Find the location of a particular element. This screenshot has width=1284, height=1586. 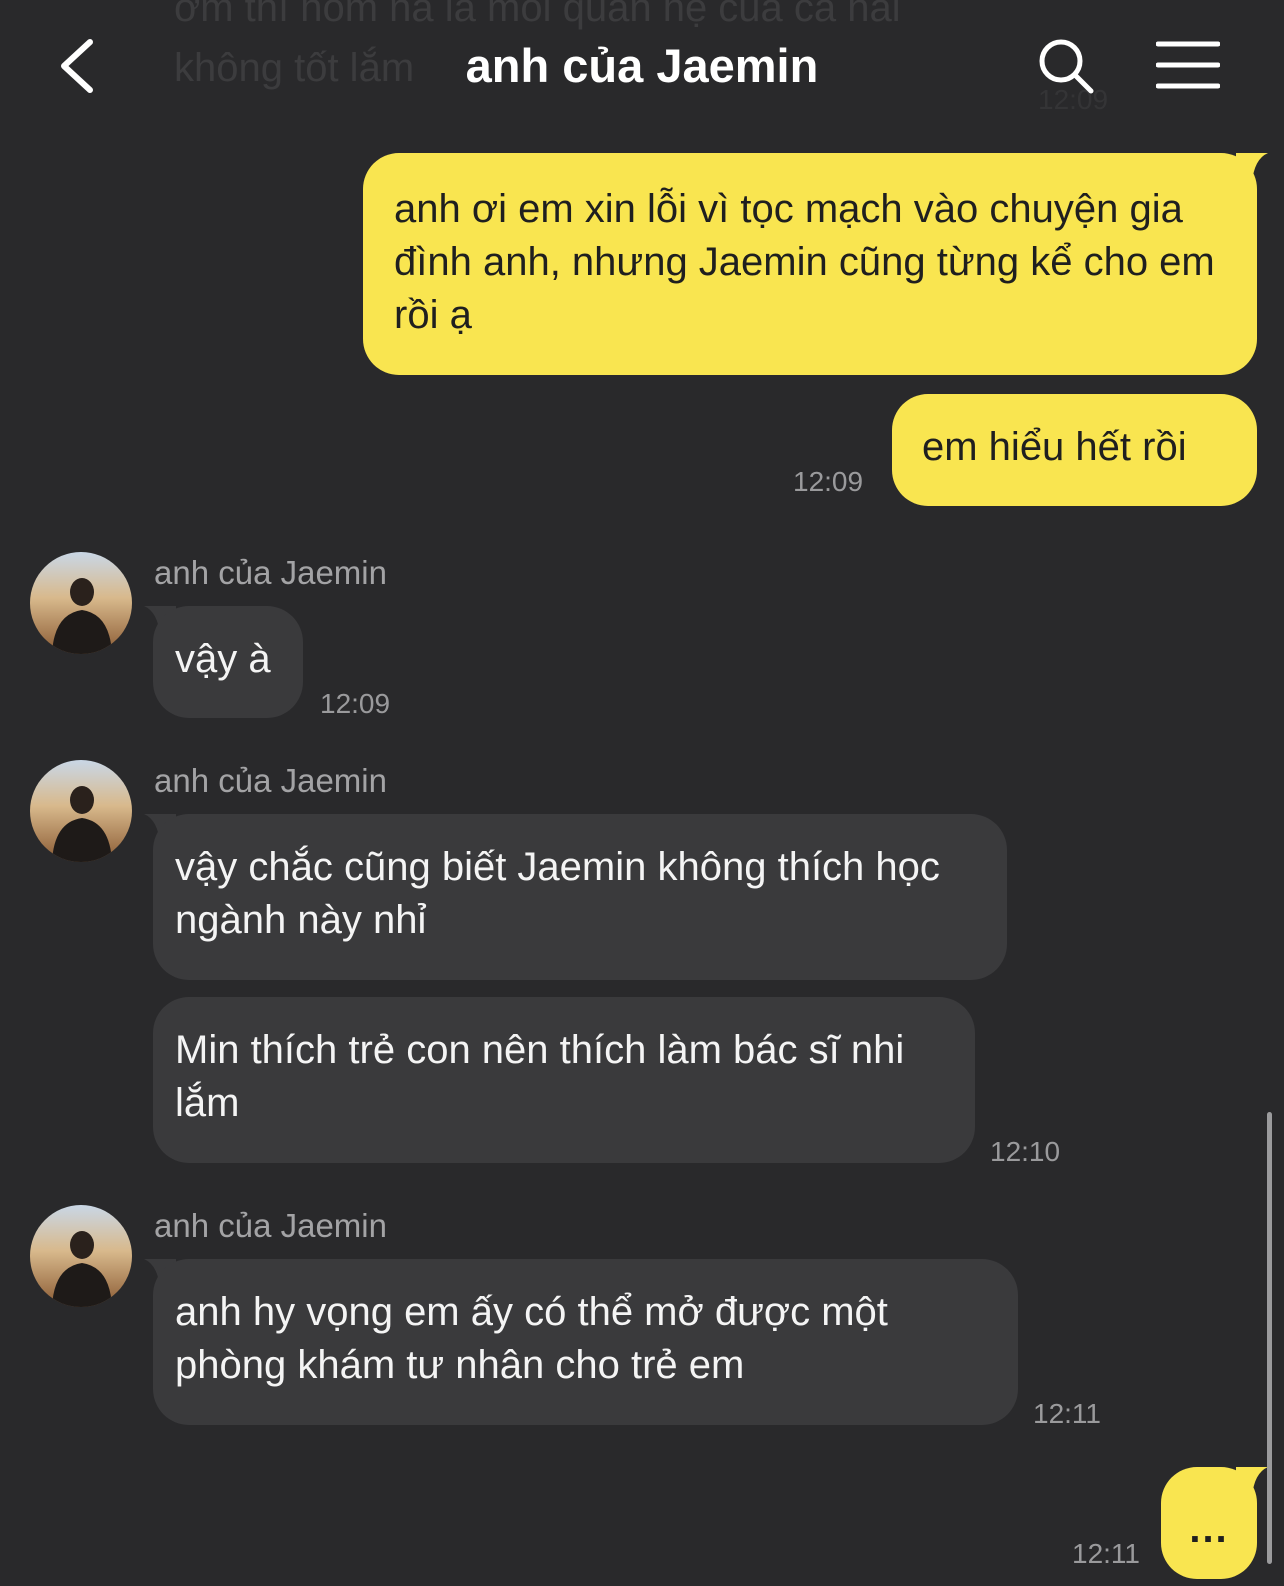

hamburger-menu-icon is located at coordinates (1188, 65).